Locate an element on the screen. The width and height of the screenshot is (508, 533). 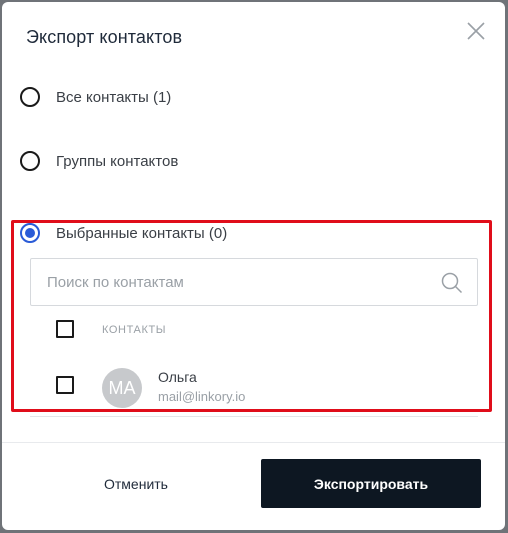
contact-email: mail@linkory.io is located at coordinates (202, 396).